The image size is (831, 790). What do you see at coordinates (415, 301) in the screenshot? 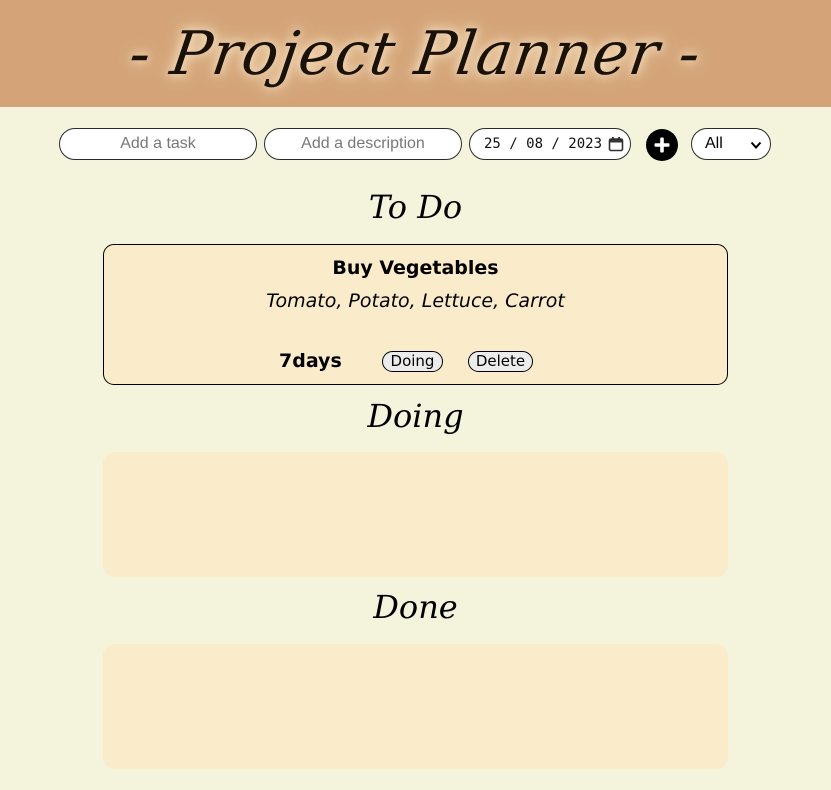
I see `task-description: Tomato, Potato, Lettuce, Carrot` at bounding box center [415, 301].